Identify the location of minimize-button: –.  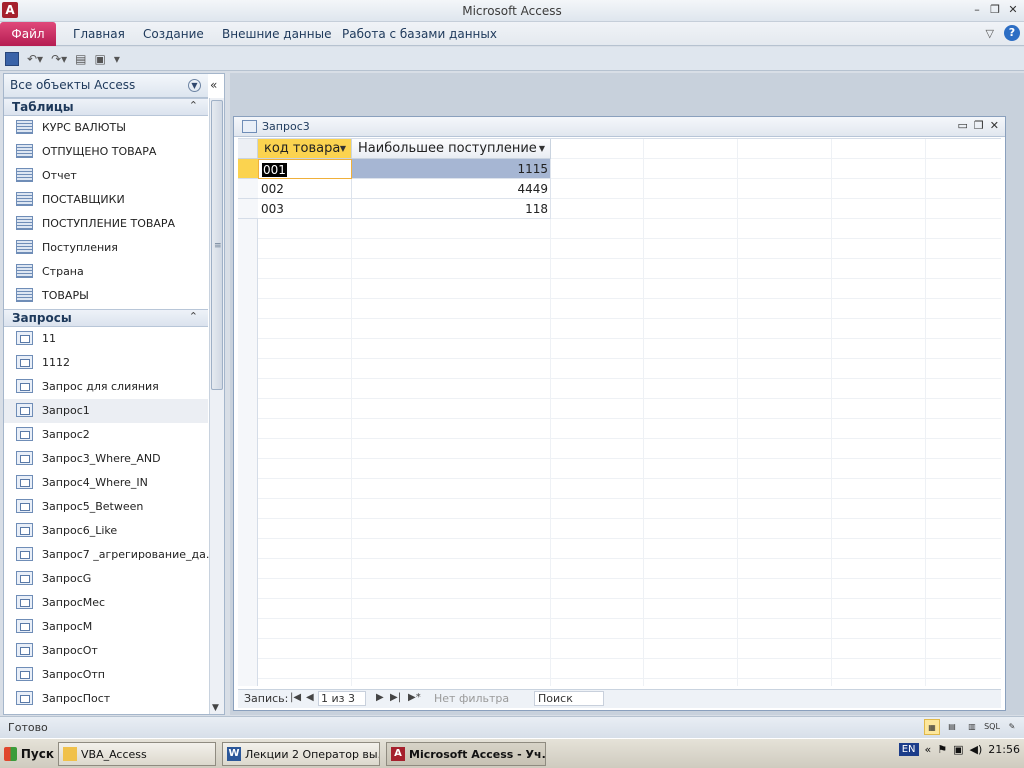
(977, 10).